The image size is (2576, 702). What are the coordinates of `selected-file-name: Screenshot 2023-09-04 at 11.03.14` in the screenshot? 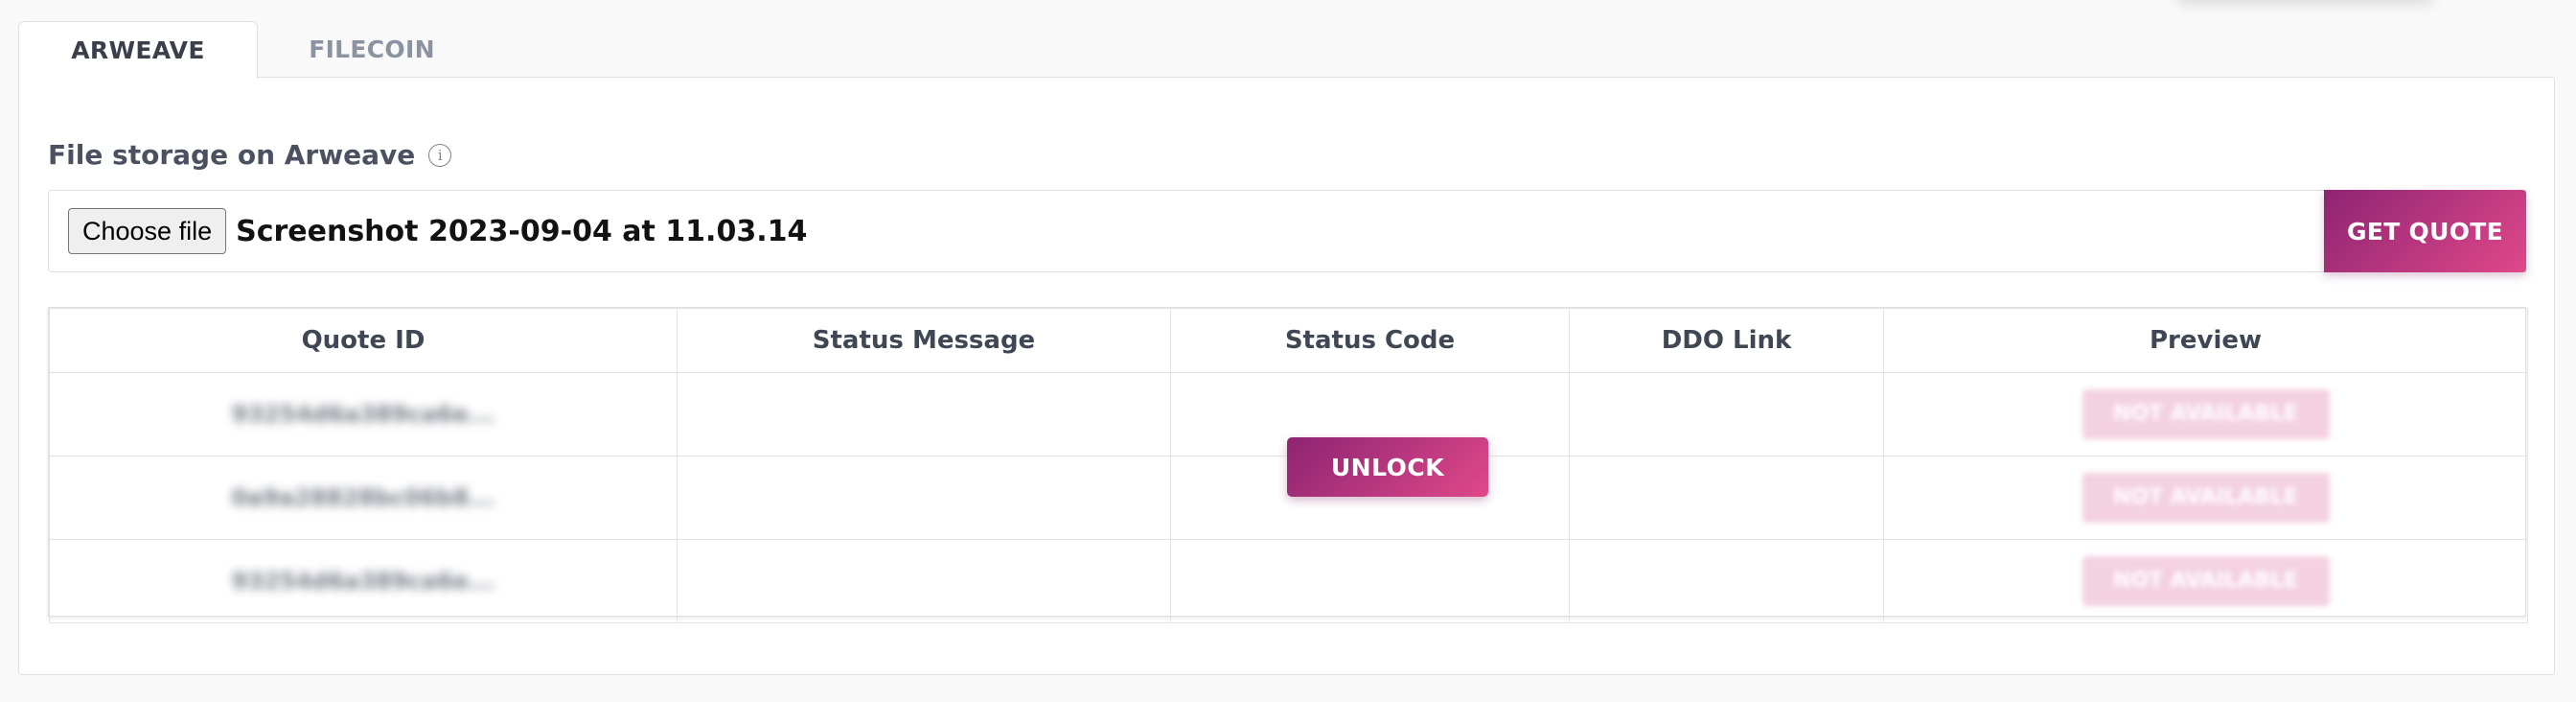 It's located at (522, 231).